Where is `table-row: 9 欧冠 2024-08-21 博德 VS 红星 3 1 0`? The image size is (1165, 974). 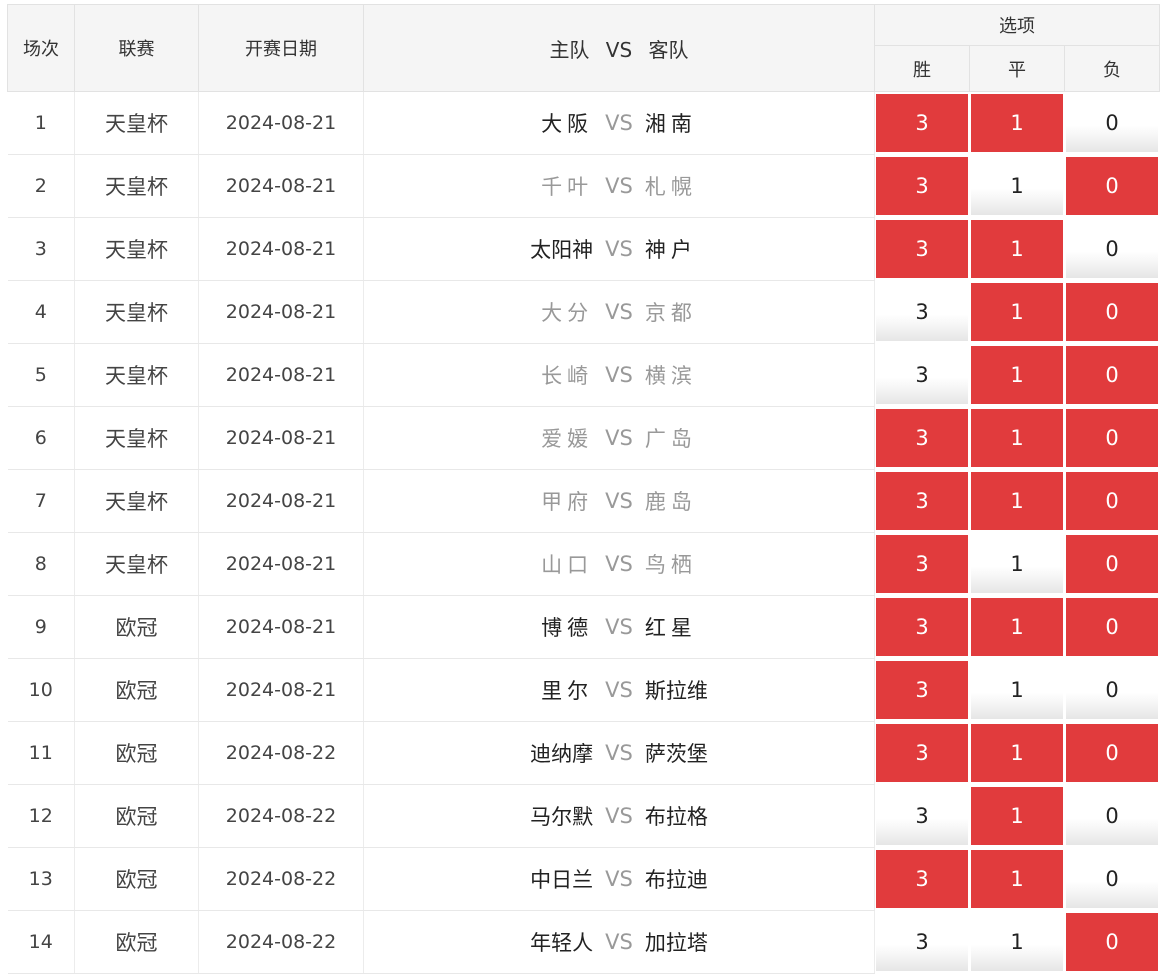
table-row: 9 欧冠 2024-08-21 博德 VS 红星 3 1 0 is located at coordinates (584, 627).